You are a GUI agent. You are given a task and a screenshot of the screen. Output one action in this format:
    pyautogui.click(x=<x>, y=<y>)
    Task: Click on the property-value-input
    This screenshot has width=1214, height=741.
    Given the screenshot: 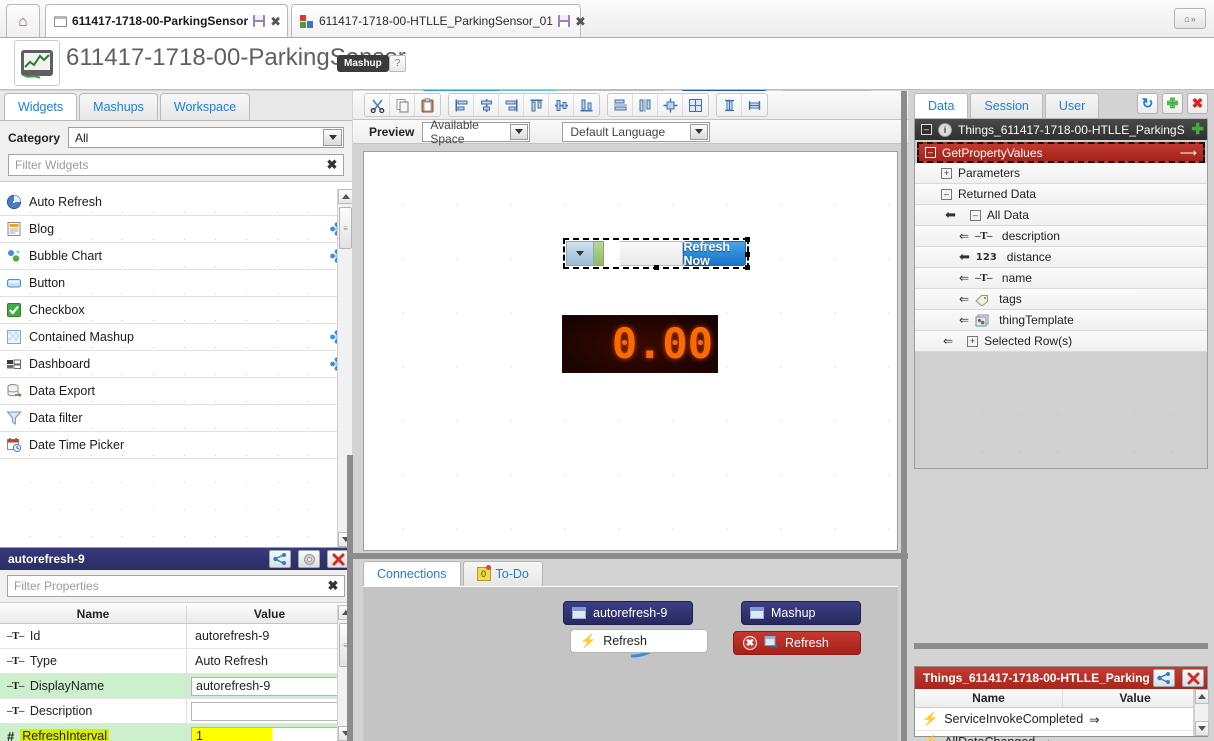 What is the action you would take?
    pyautogui.click(x=269, y=711)
    